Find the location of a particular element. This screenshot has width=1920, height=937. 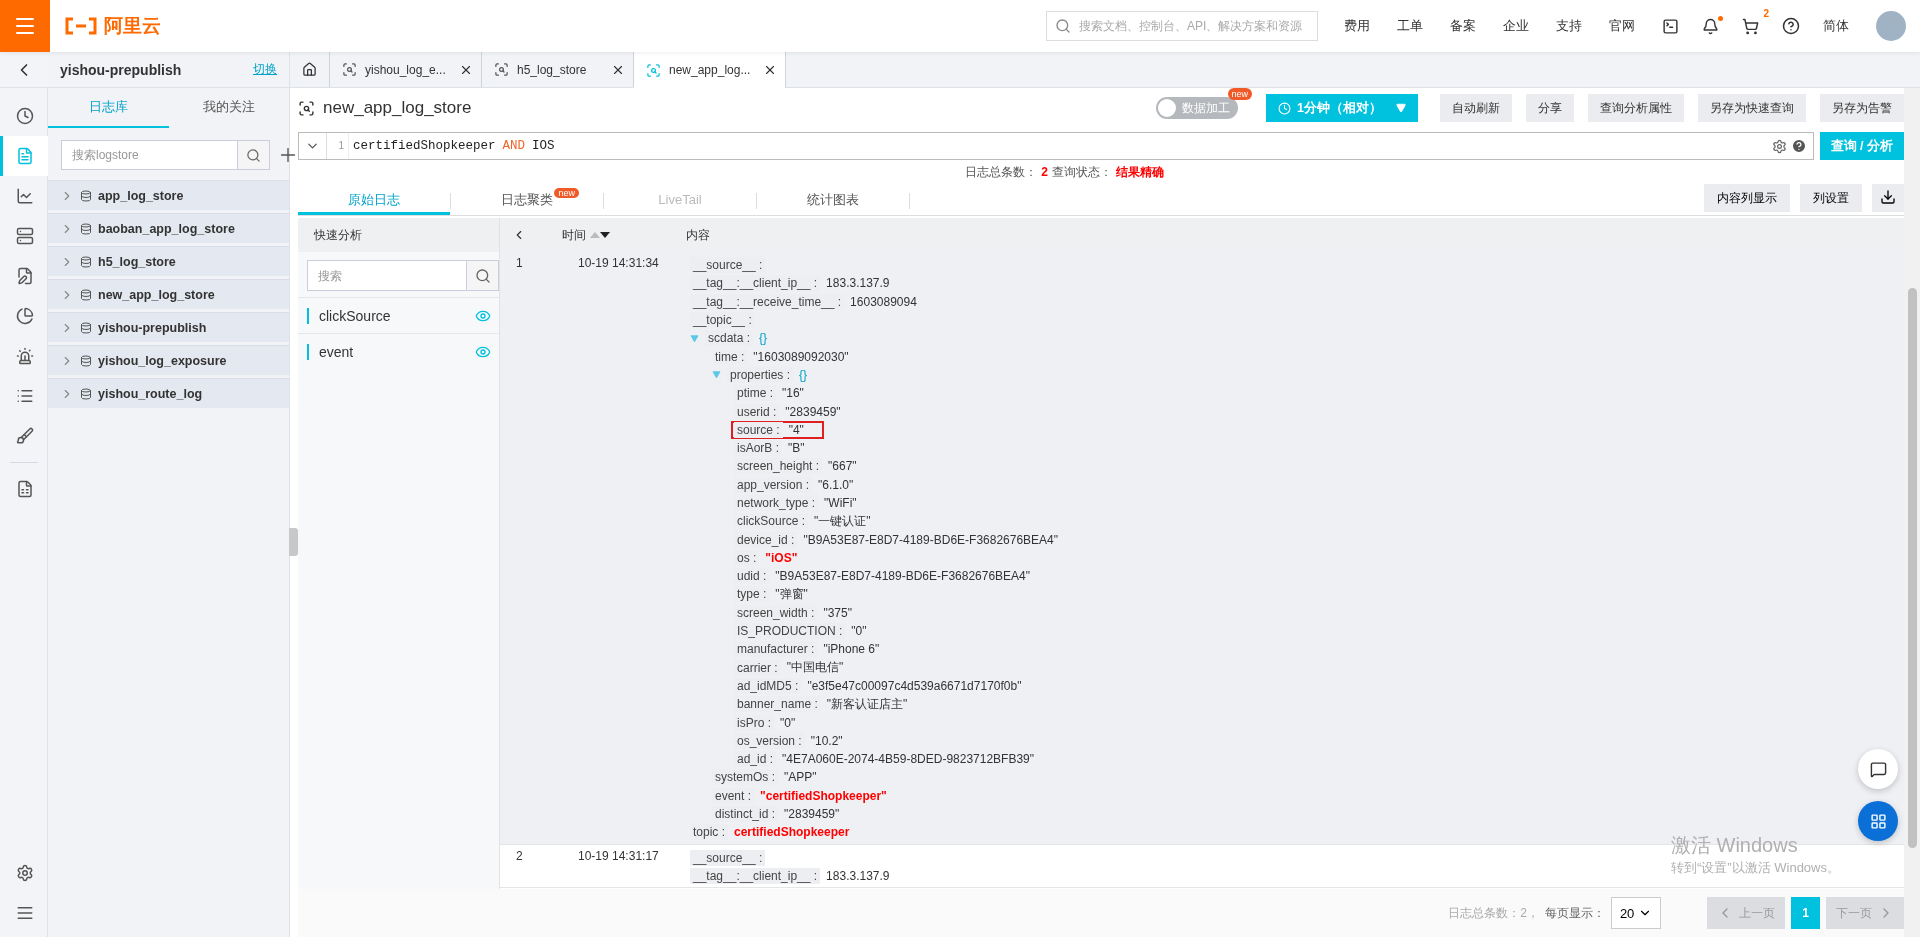

alarm-icon is located at coordinates (25, 356).